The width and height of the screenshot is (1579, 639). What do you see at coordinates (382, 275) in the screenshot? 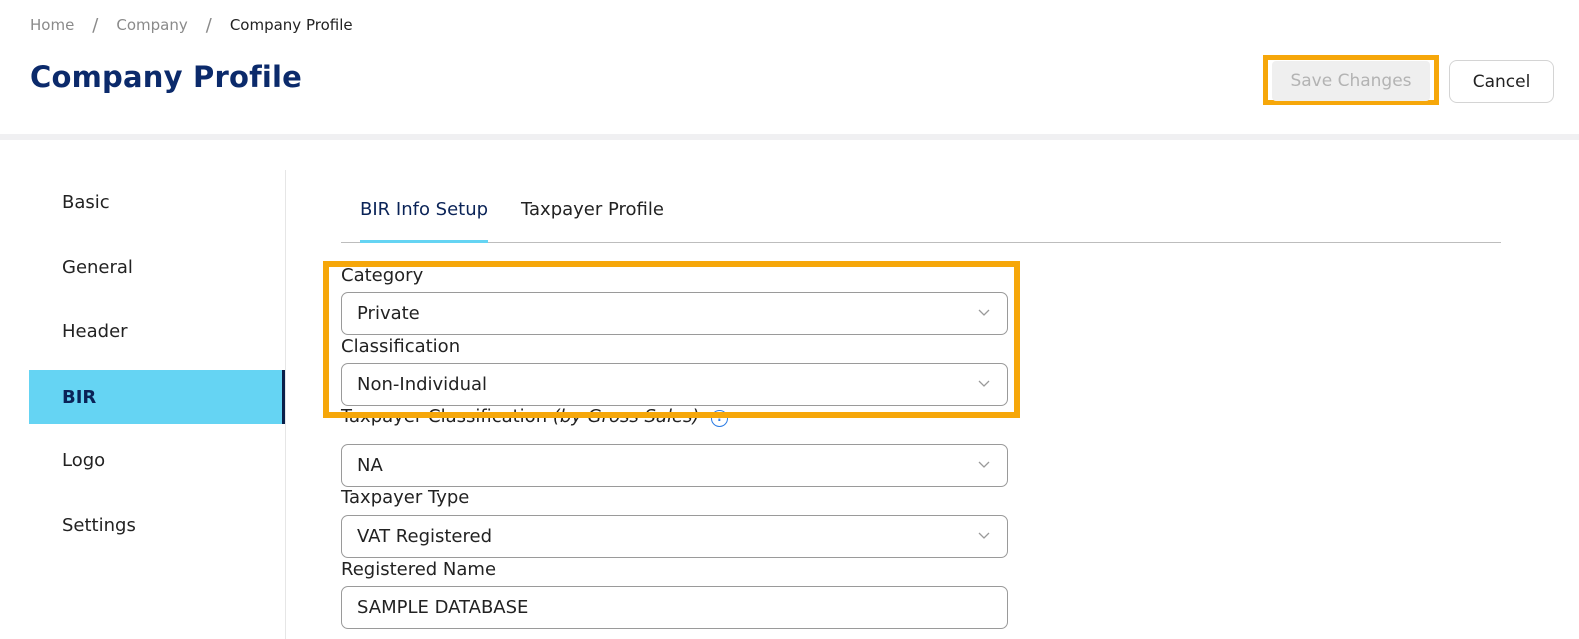
I see `category-label: Category` at bounding box center [382, 275].